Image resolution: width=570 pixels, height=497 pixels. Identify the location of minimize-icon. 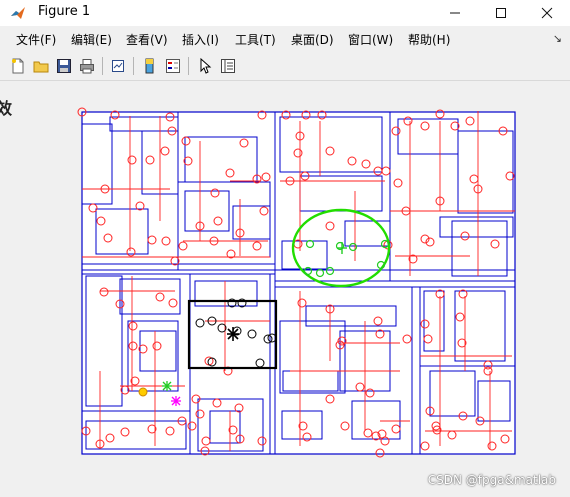
(455, 13).